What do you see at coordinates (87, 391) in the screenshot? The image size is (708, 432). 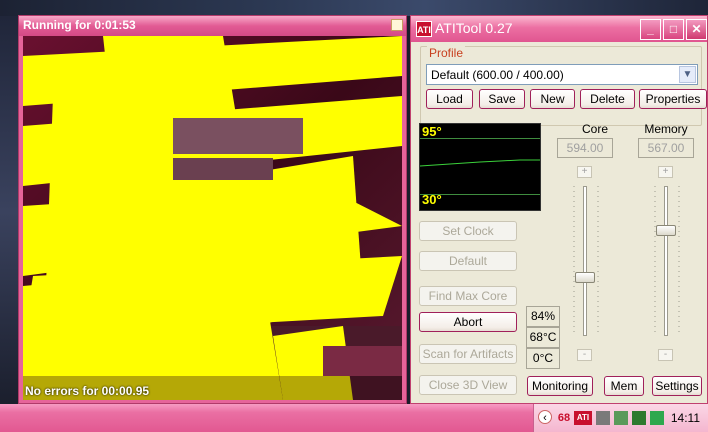 I see `stress-test-status: No errors for 00:00.95` at bounding box center [87, 391].